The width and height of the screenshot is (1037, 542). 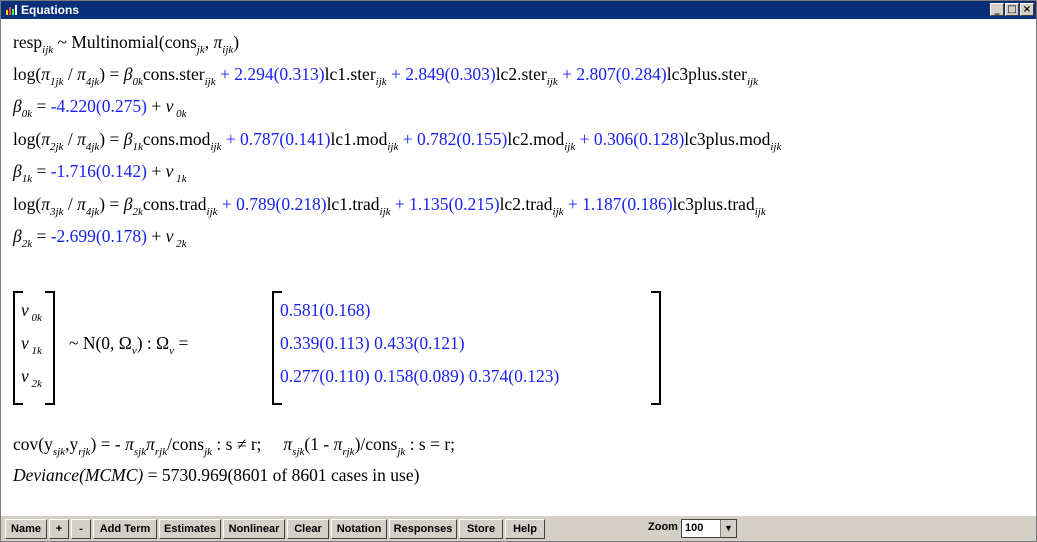 I want to click on clear-button: Clear, so click(x=308, y=529).